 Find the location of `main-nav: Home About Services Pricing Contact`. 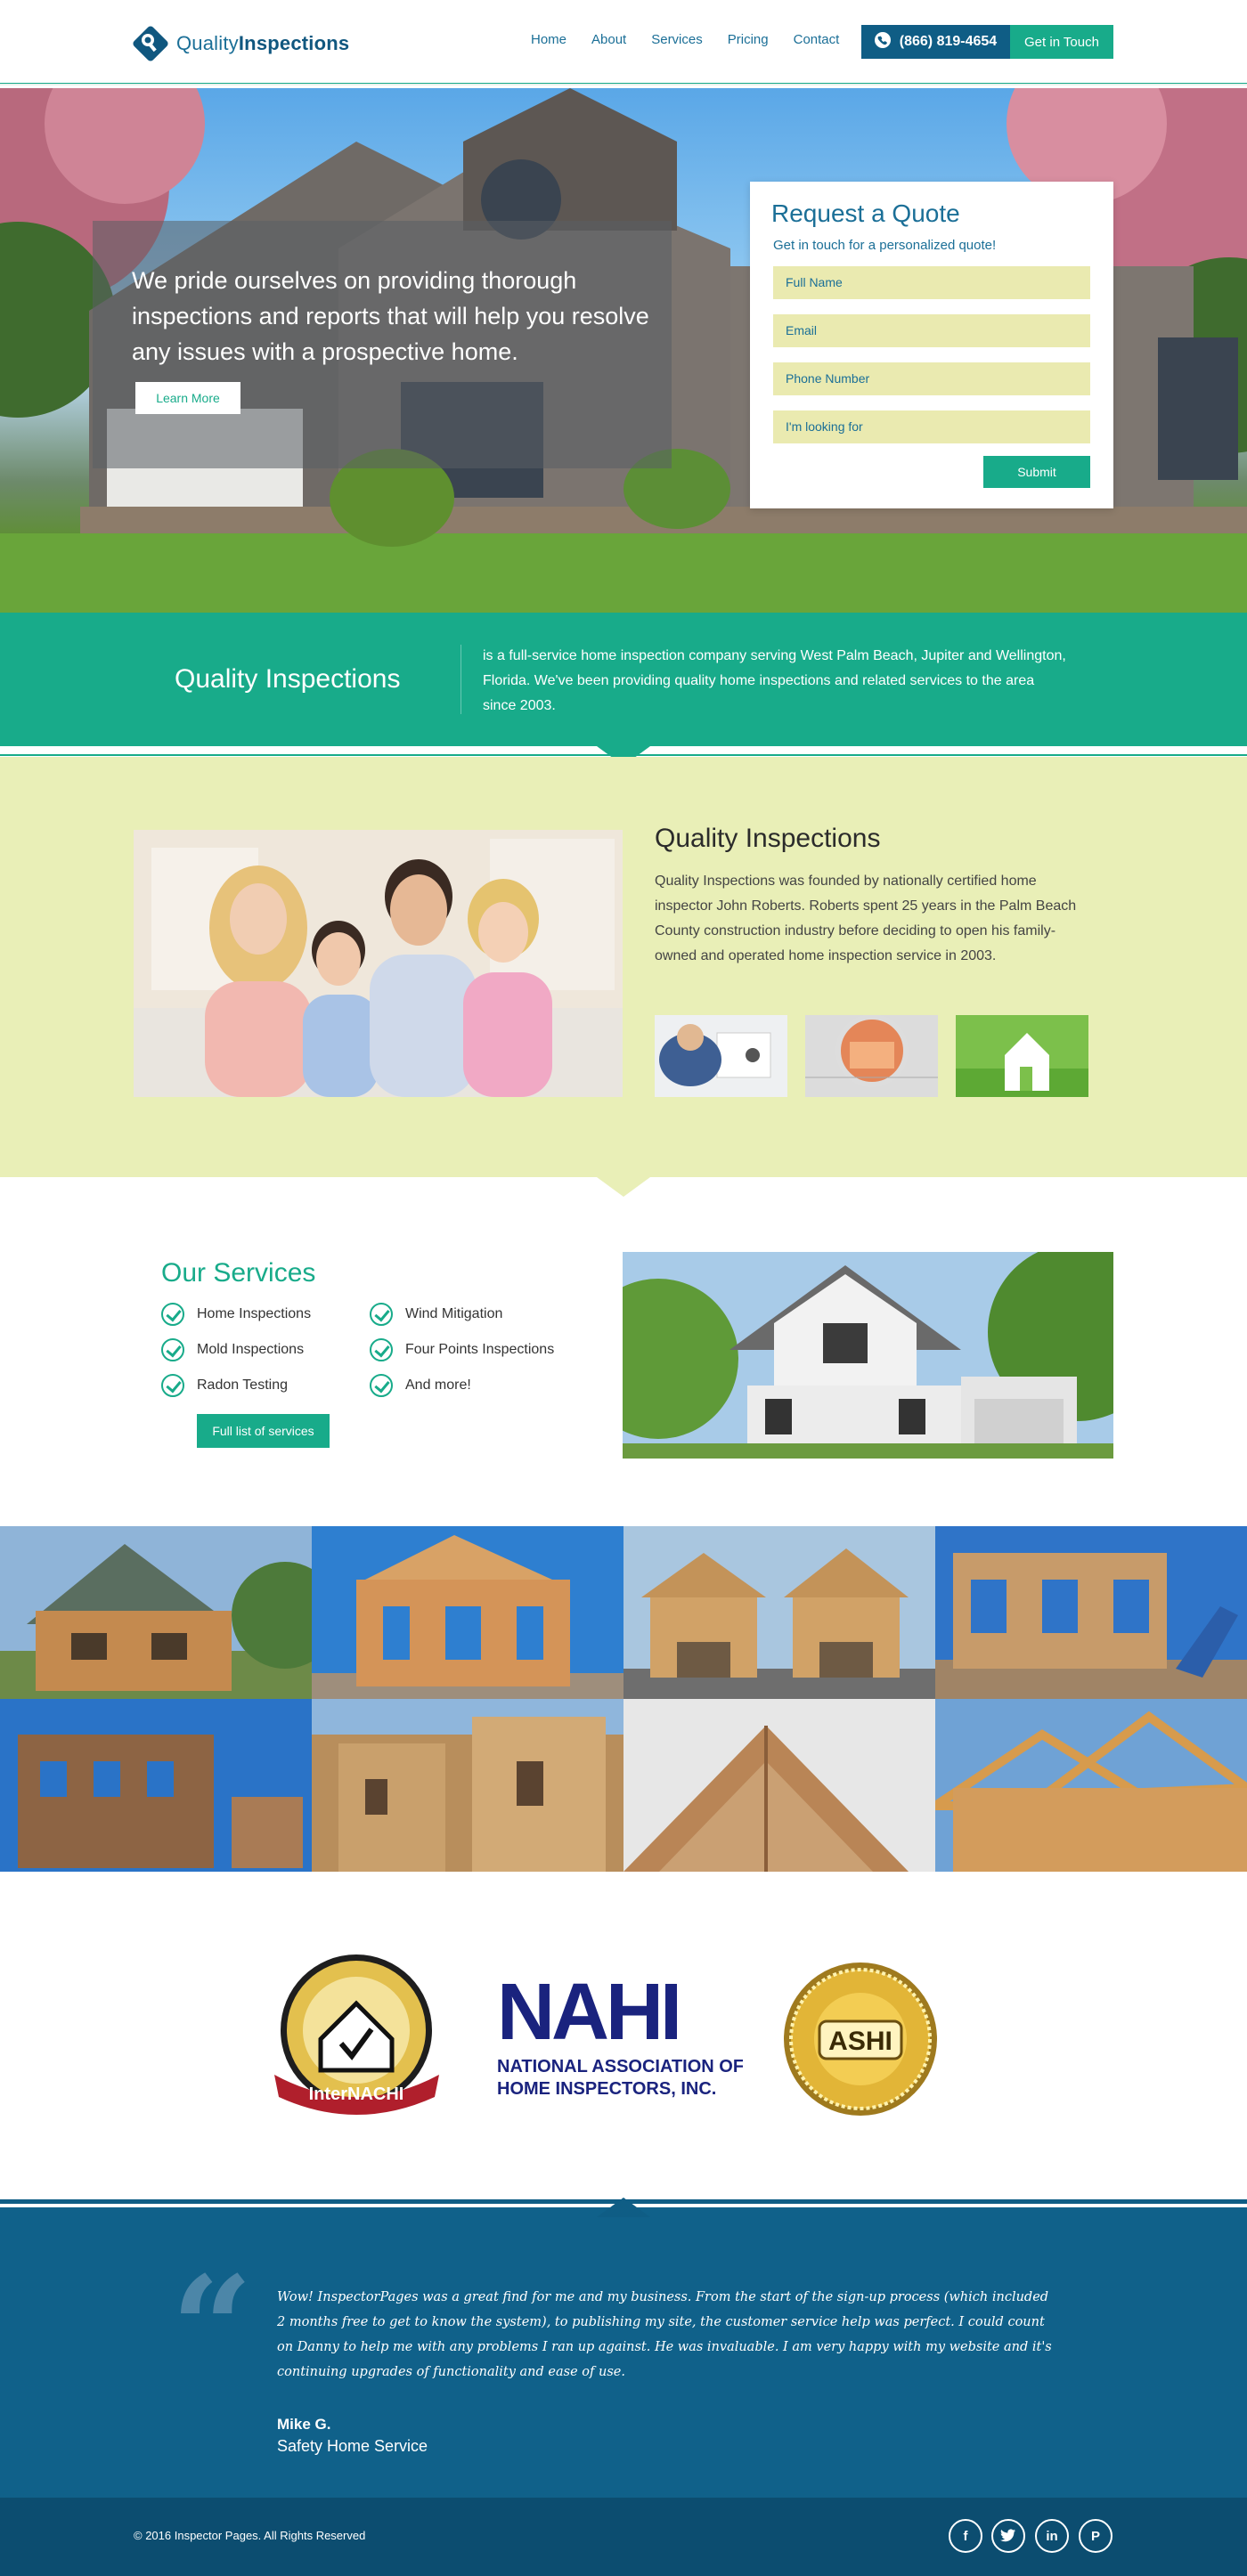

main-nav: Home About Services Pricing Contact is located at coordinates (697, 39).